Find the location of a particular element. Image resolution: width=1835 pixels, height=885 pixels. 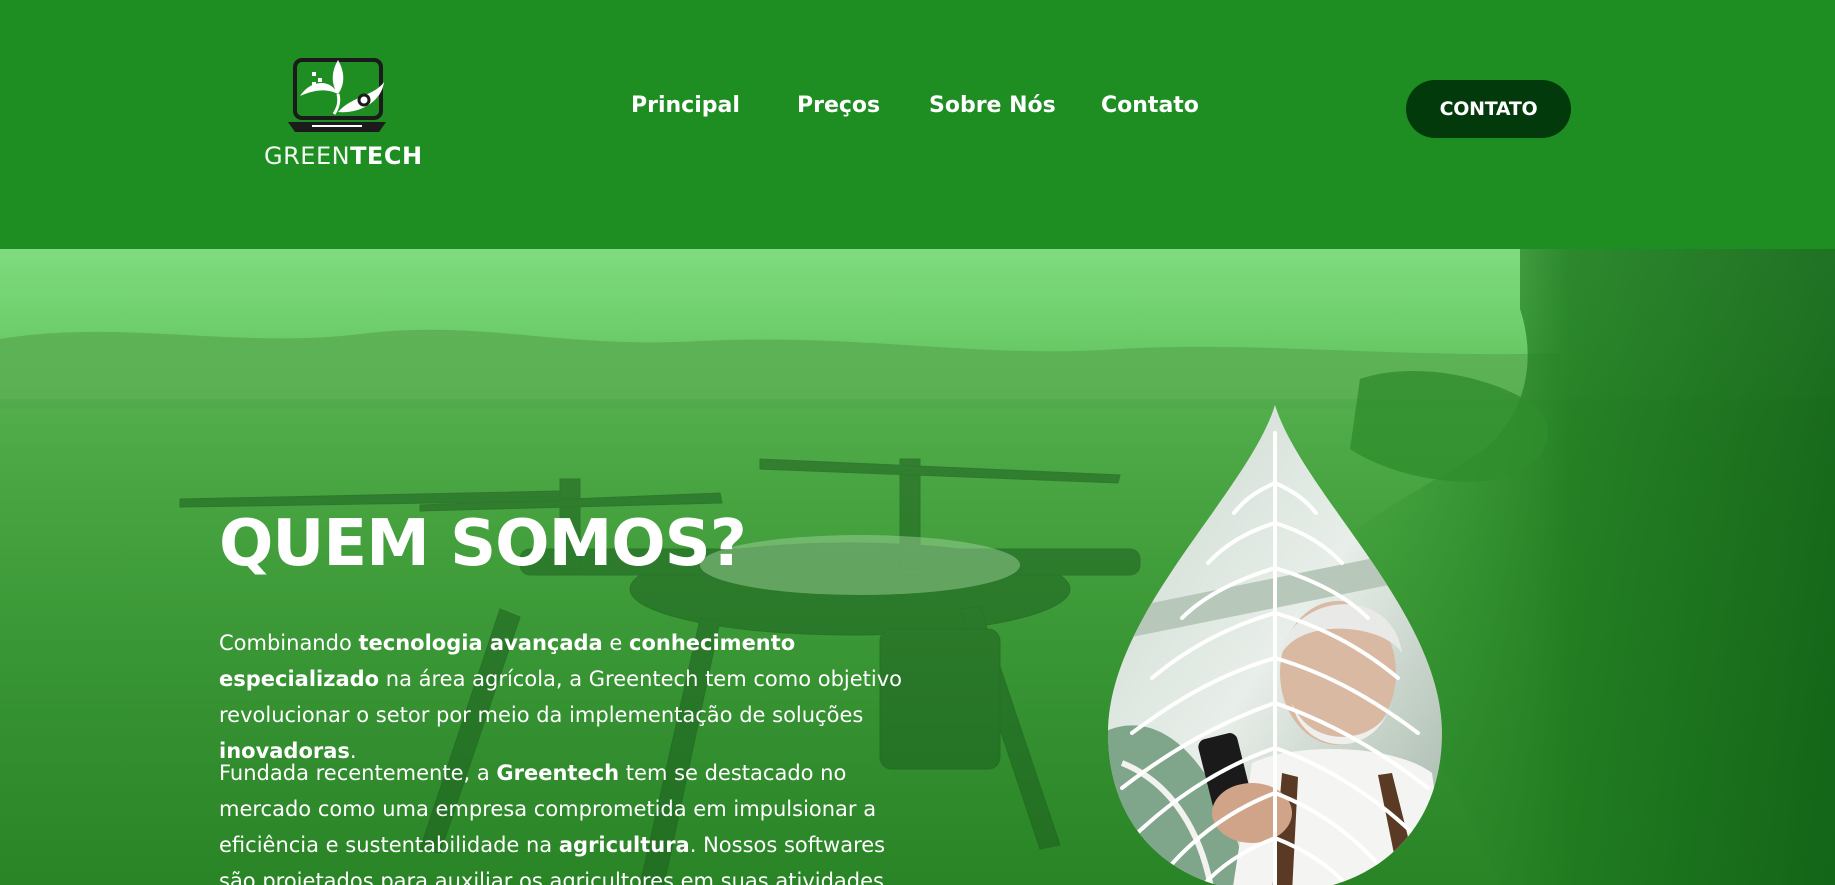

p2-text: Fundada recentemente, a is located at coordinates (358, 773).